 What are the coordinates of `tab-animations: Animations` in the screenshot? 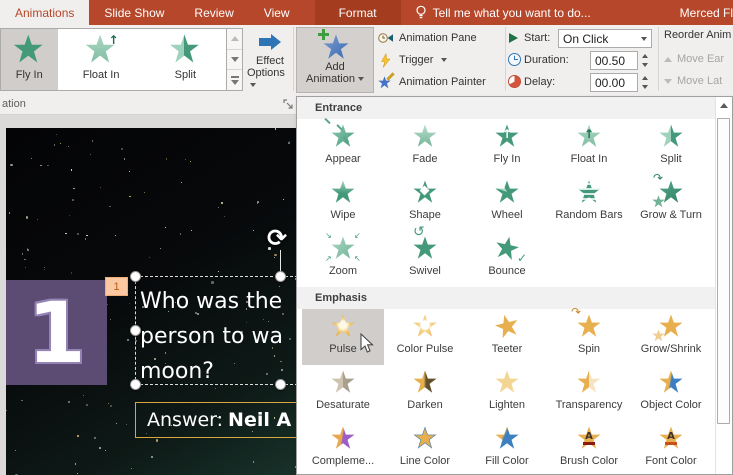 It's located at (45, 12).